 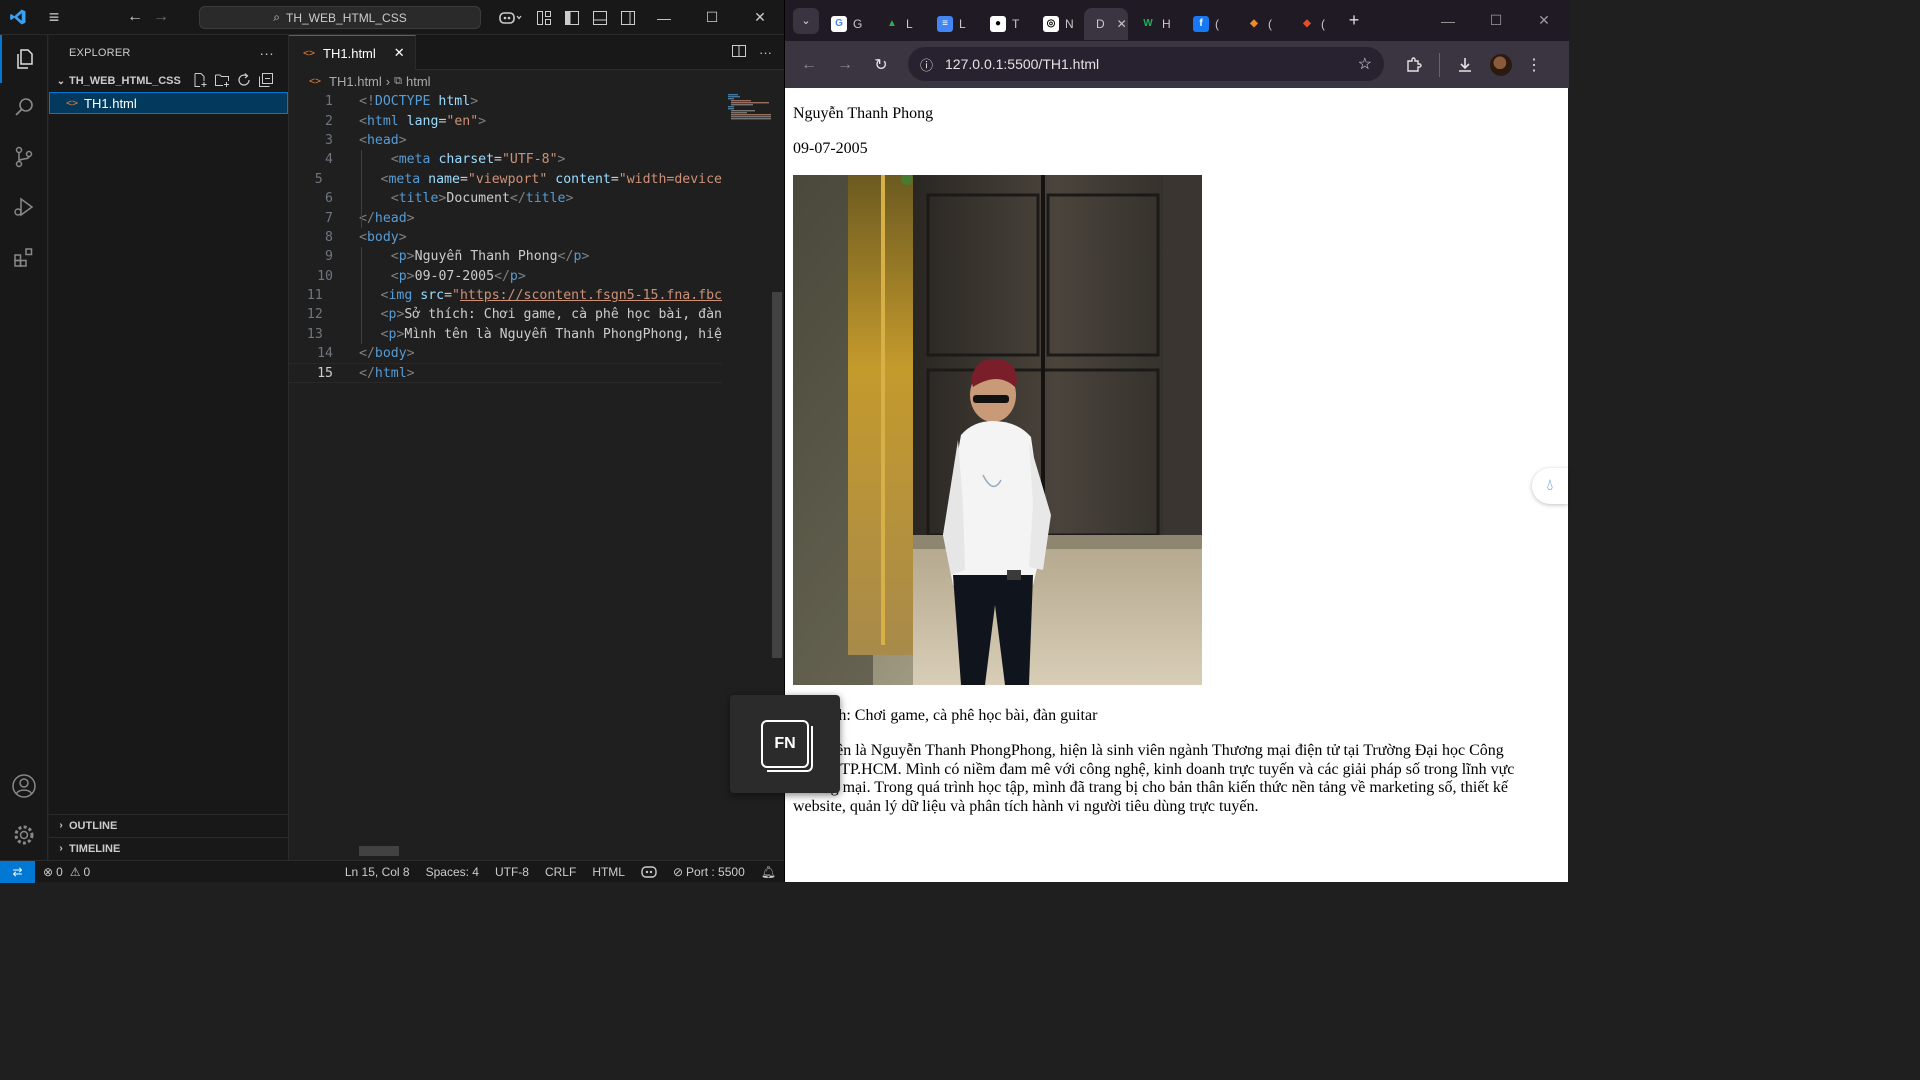 What do you see at coordinates (24, 157) in the screenshot?
I see `source-control-icon` at bounding box center [24, 157].